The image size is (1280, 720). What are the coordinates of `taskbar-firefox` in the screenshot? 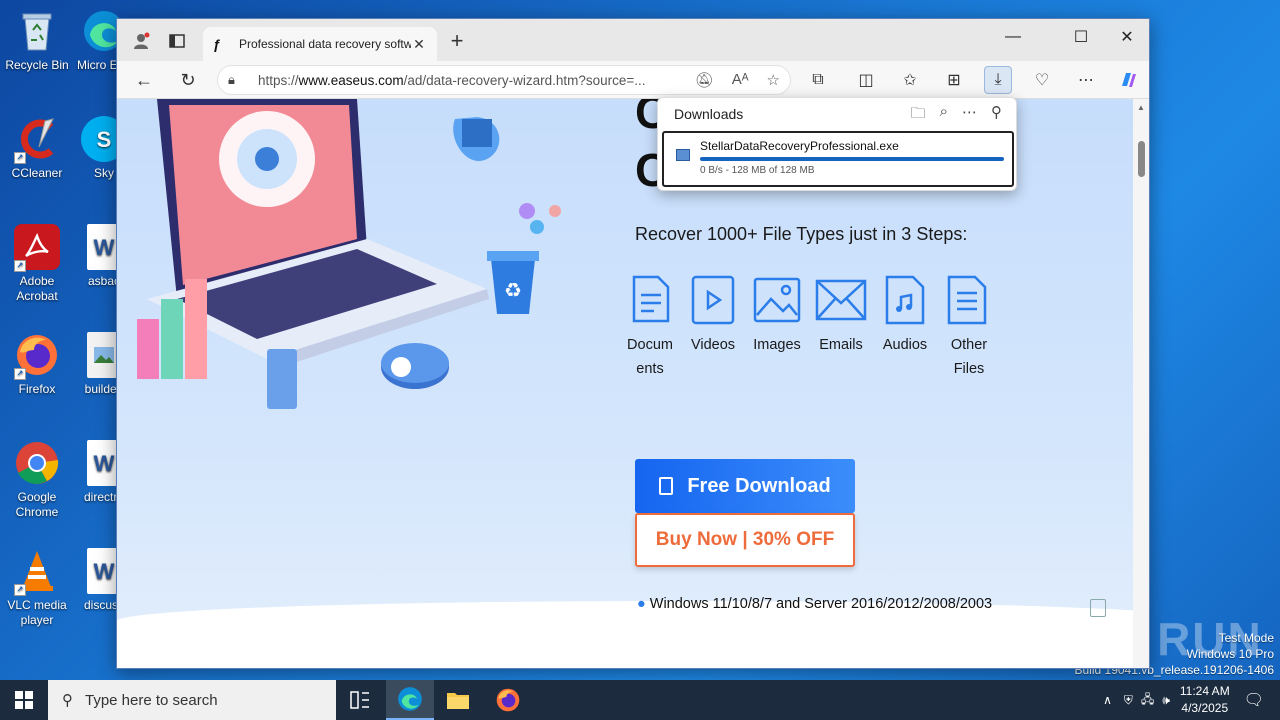 It's located at (508, 700).